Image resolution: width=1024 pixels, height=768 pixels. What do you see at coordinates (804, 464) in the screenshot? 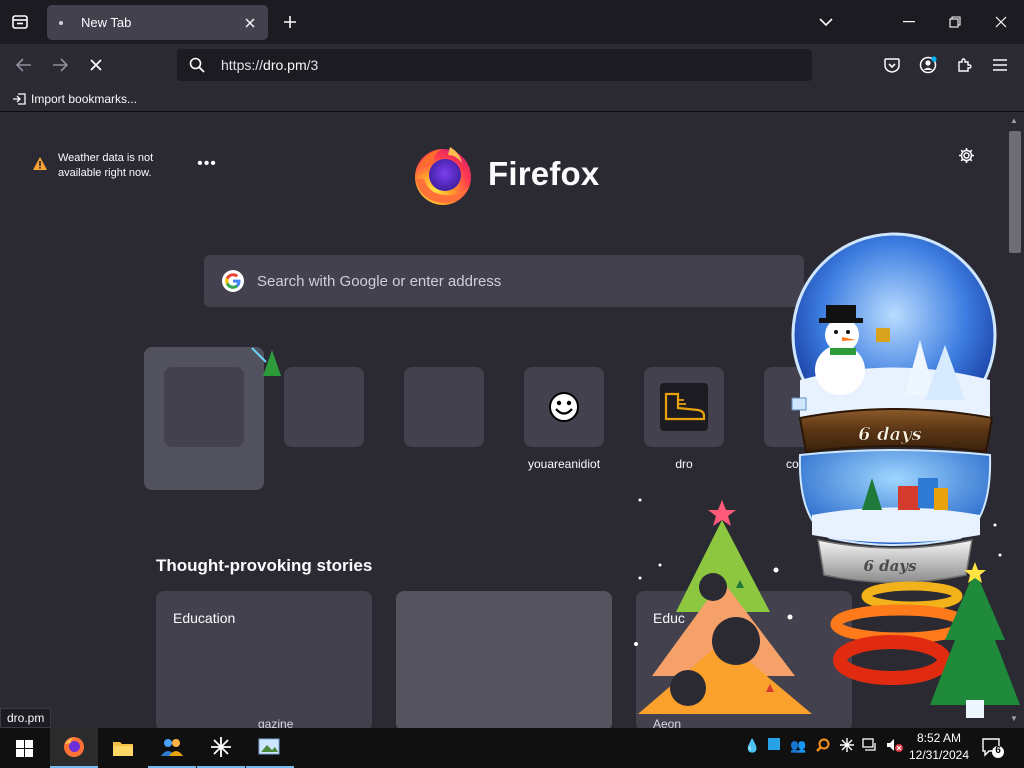
I see `shortcut-label: compu` at bounding box center [804, 464].